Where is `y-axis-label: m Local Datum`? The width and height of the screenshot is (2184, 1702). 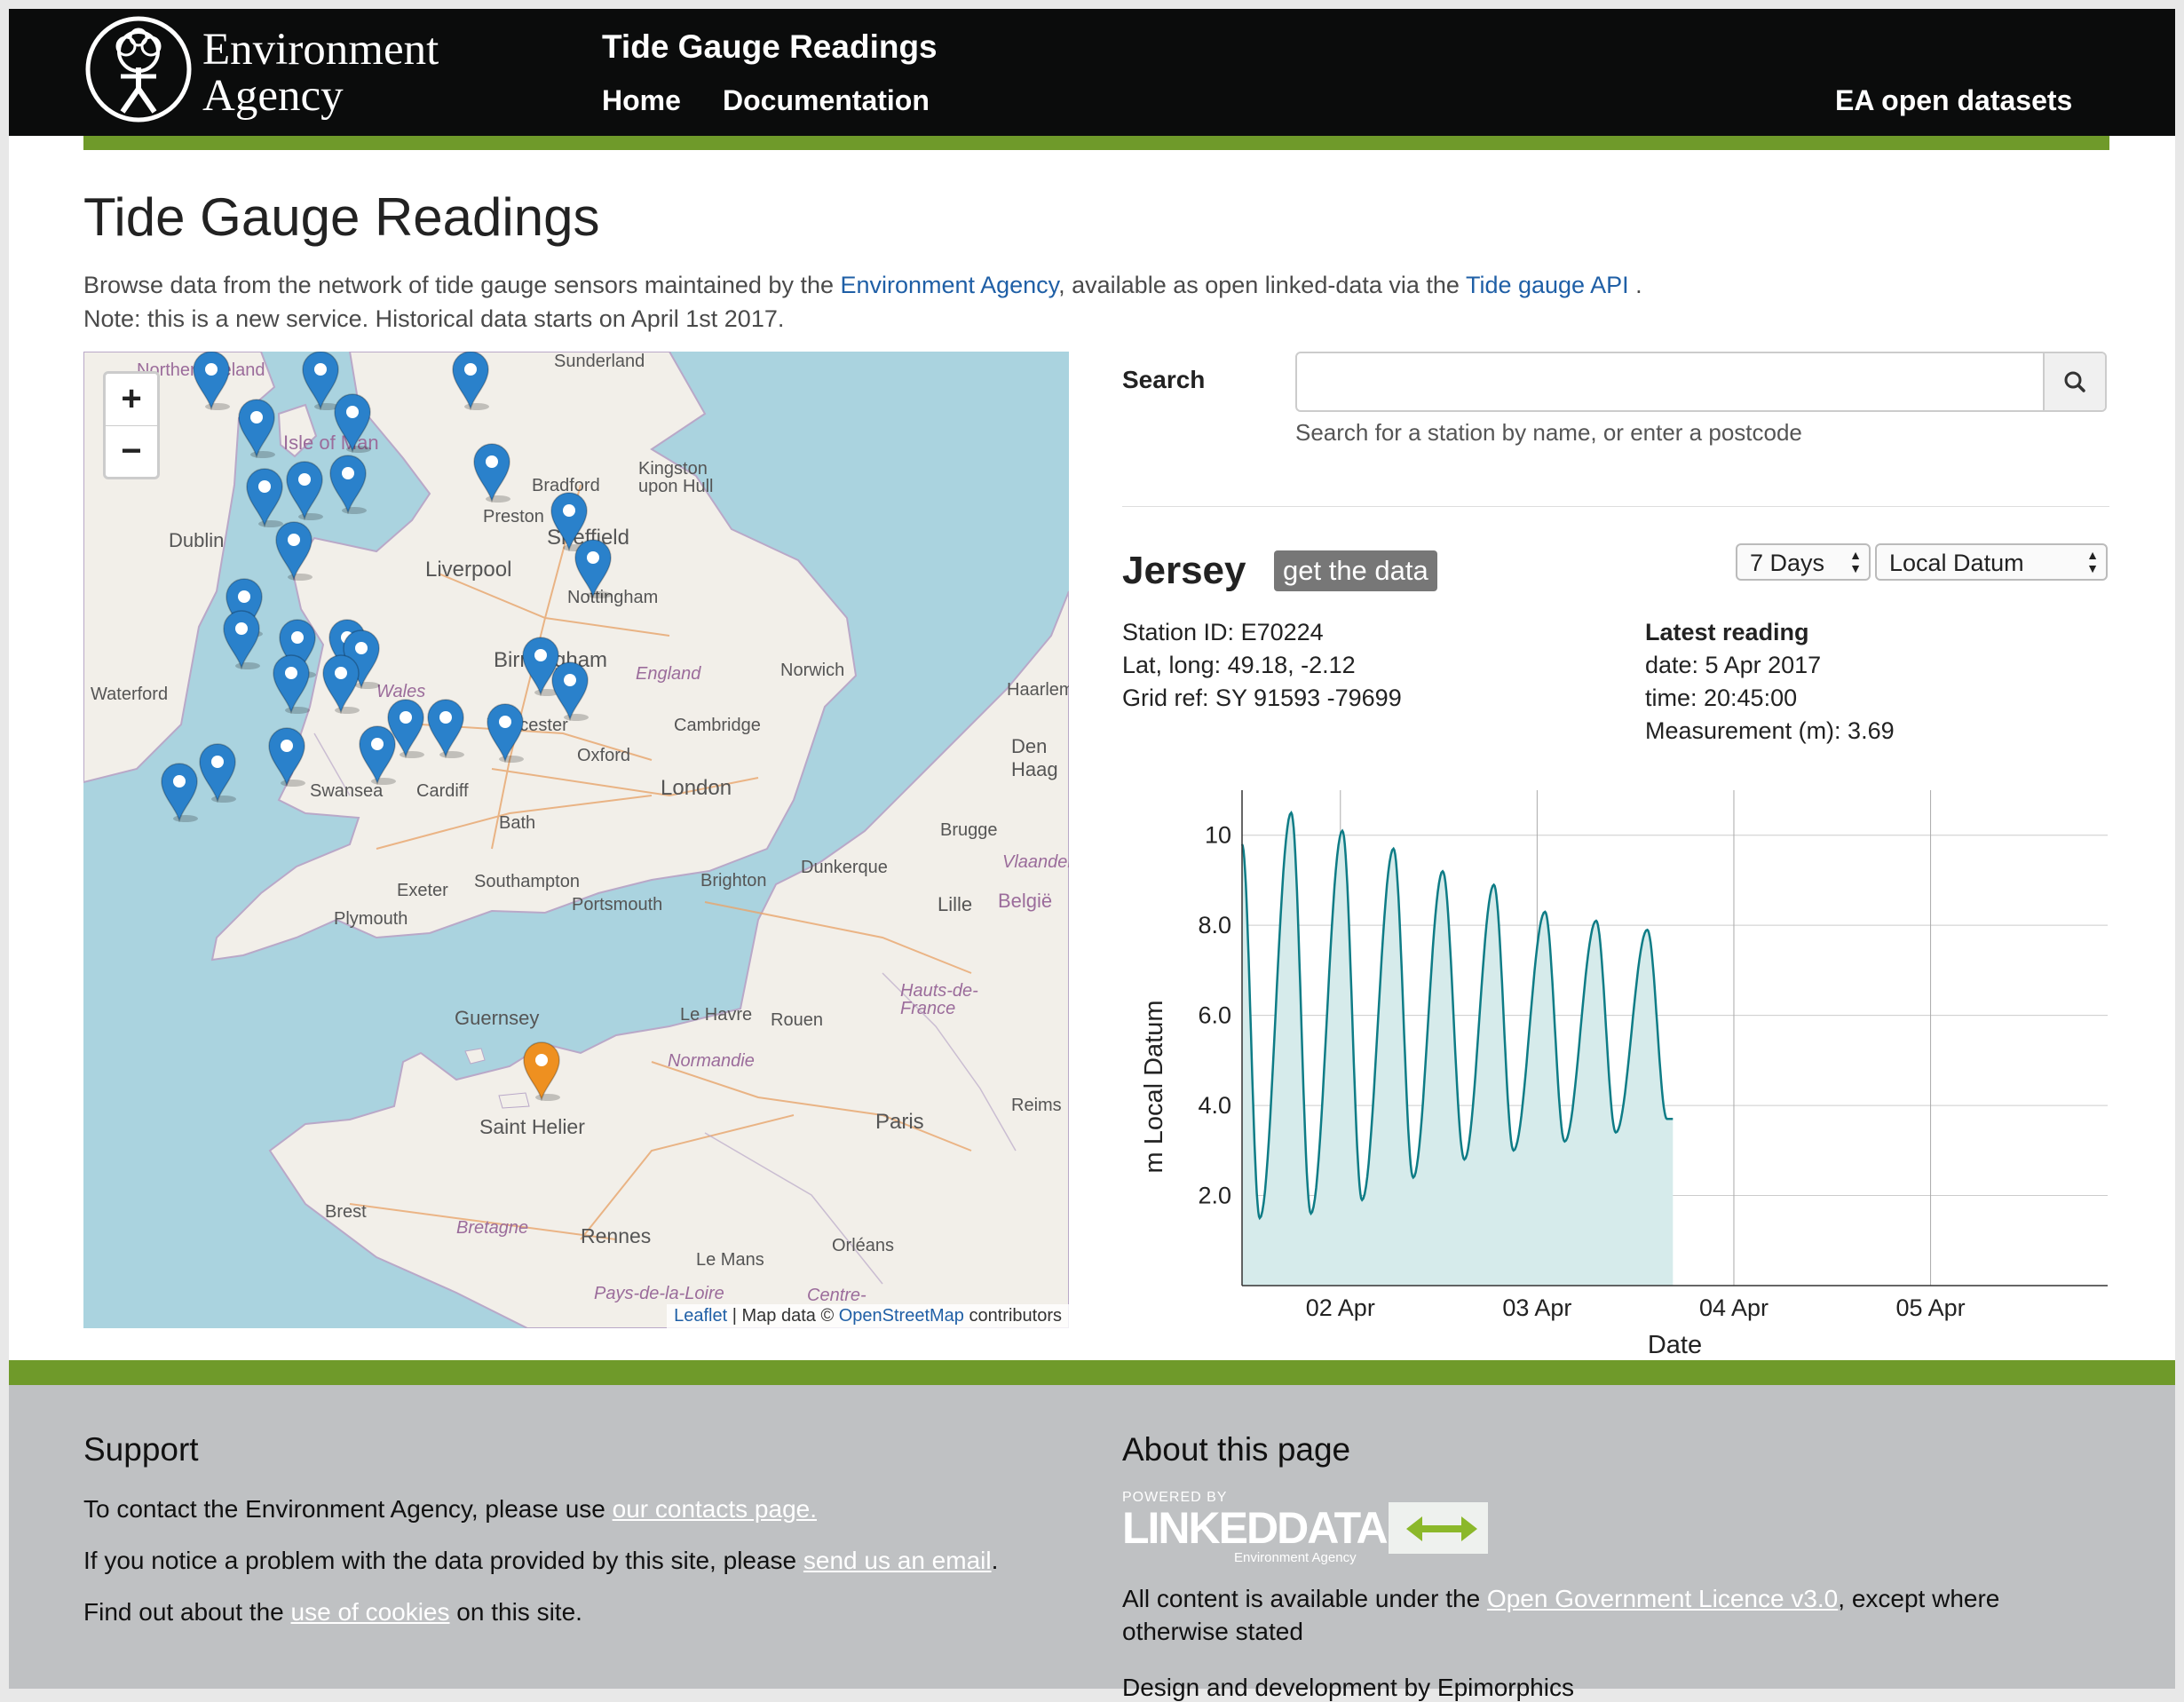 y-axis-label: m Local Datum is located at coordinates (1154, 1086).